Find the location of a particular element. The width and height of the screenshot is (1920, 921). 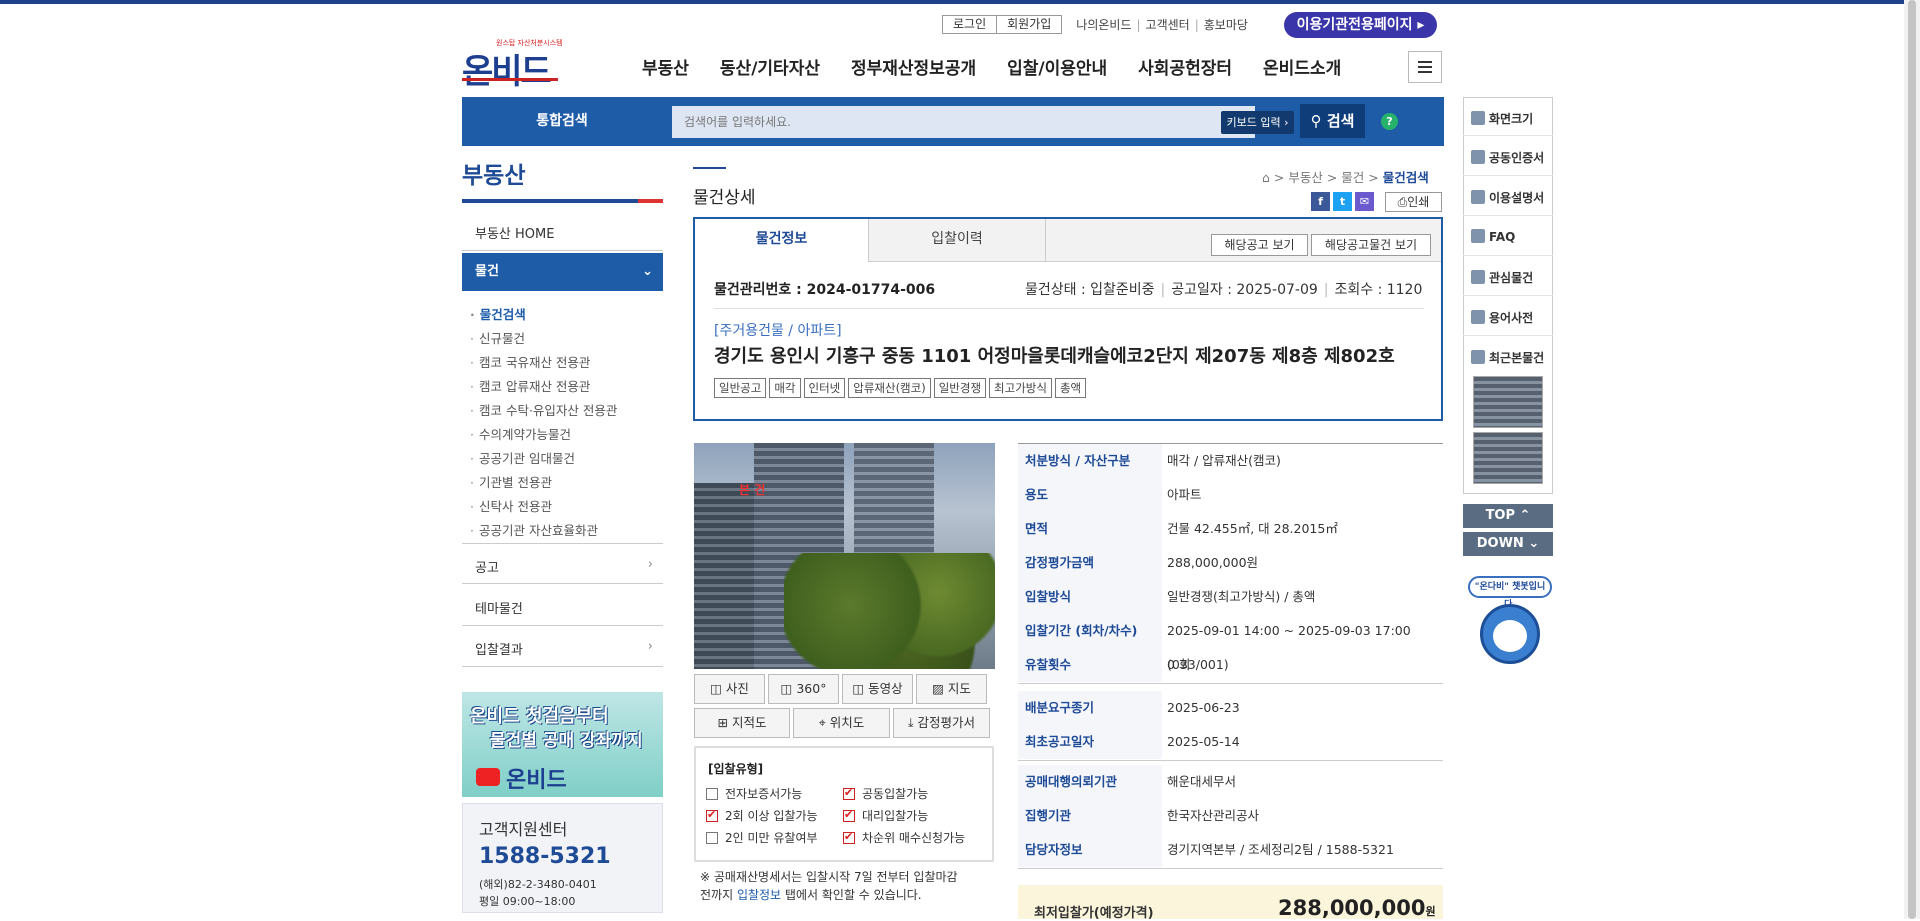

page-scrollbar is located at coordinates (1912, 459).